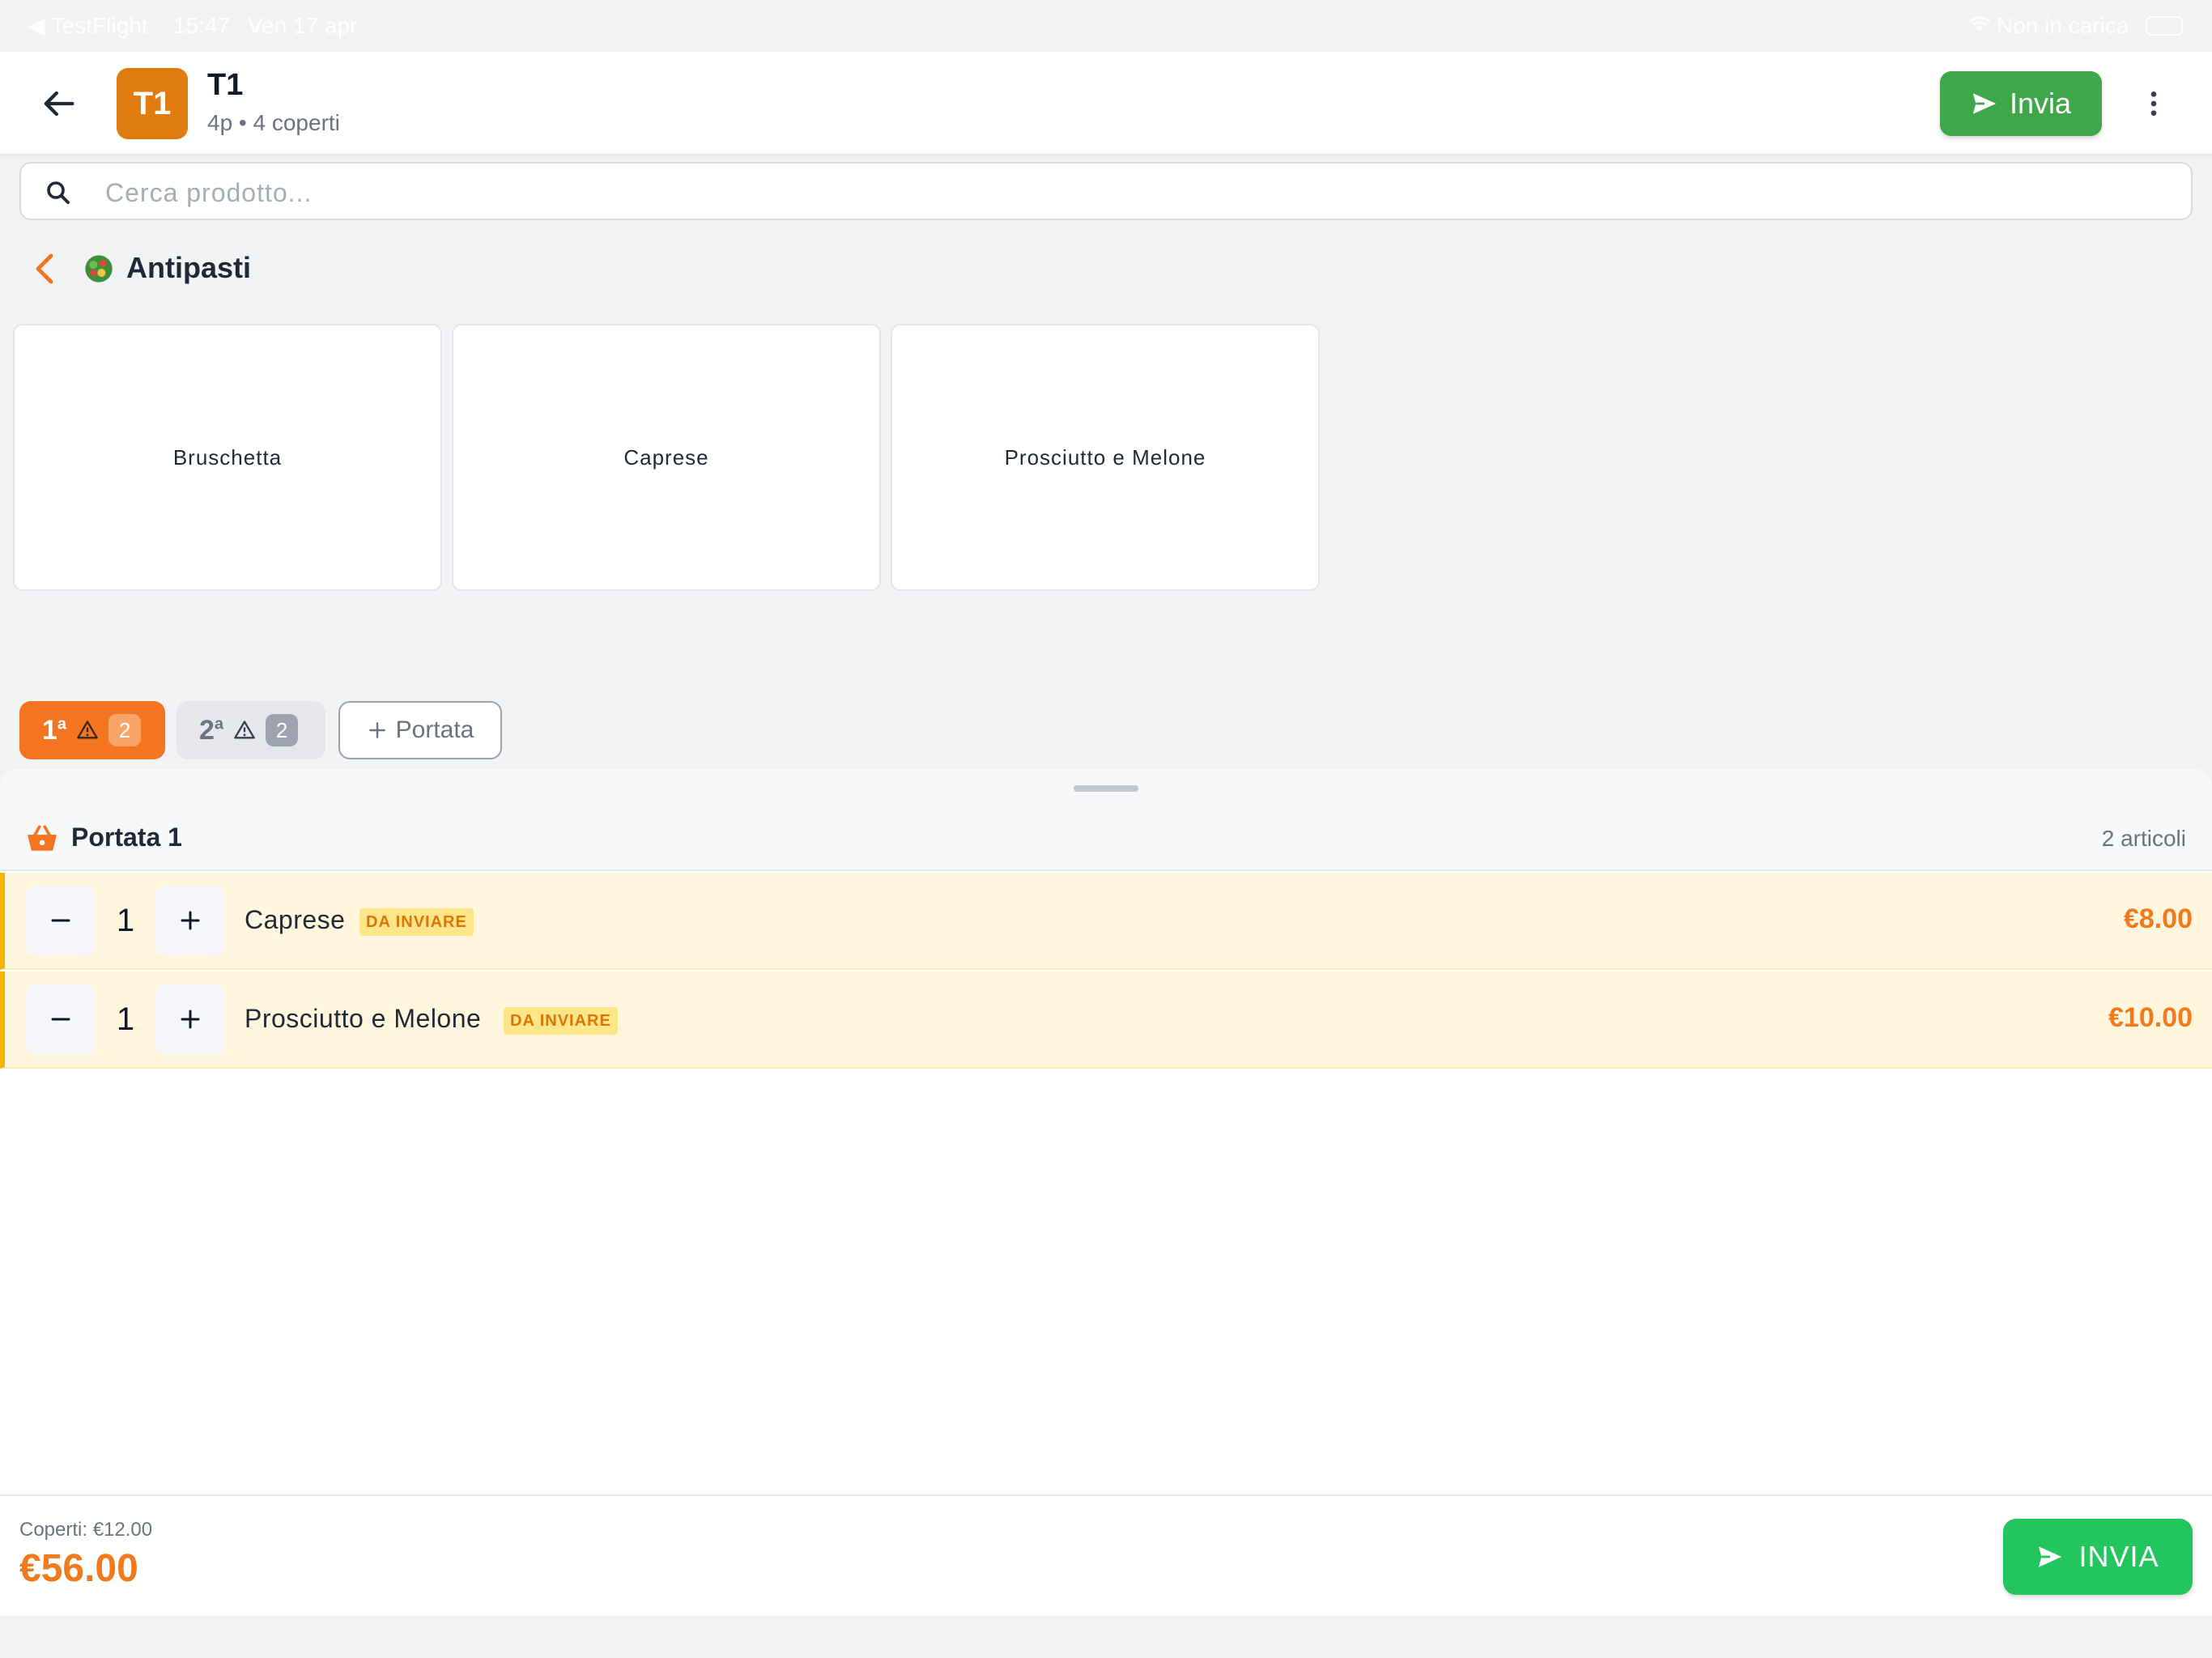 The height and width of the screenshot is (1658, 2212). I want to click on course-tab-1: 1a 2, so click(92, 730).